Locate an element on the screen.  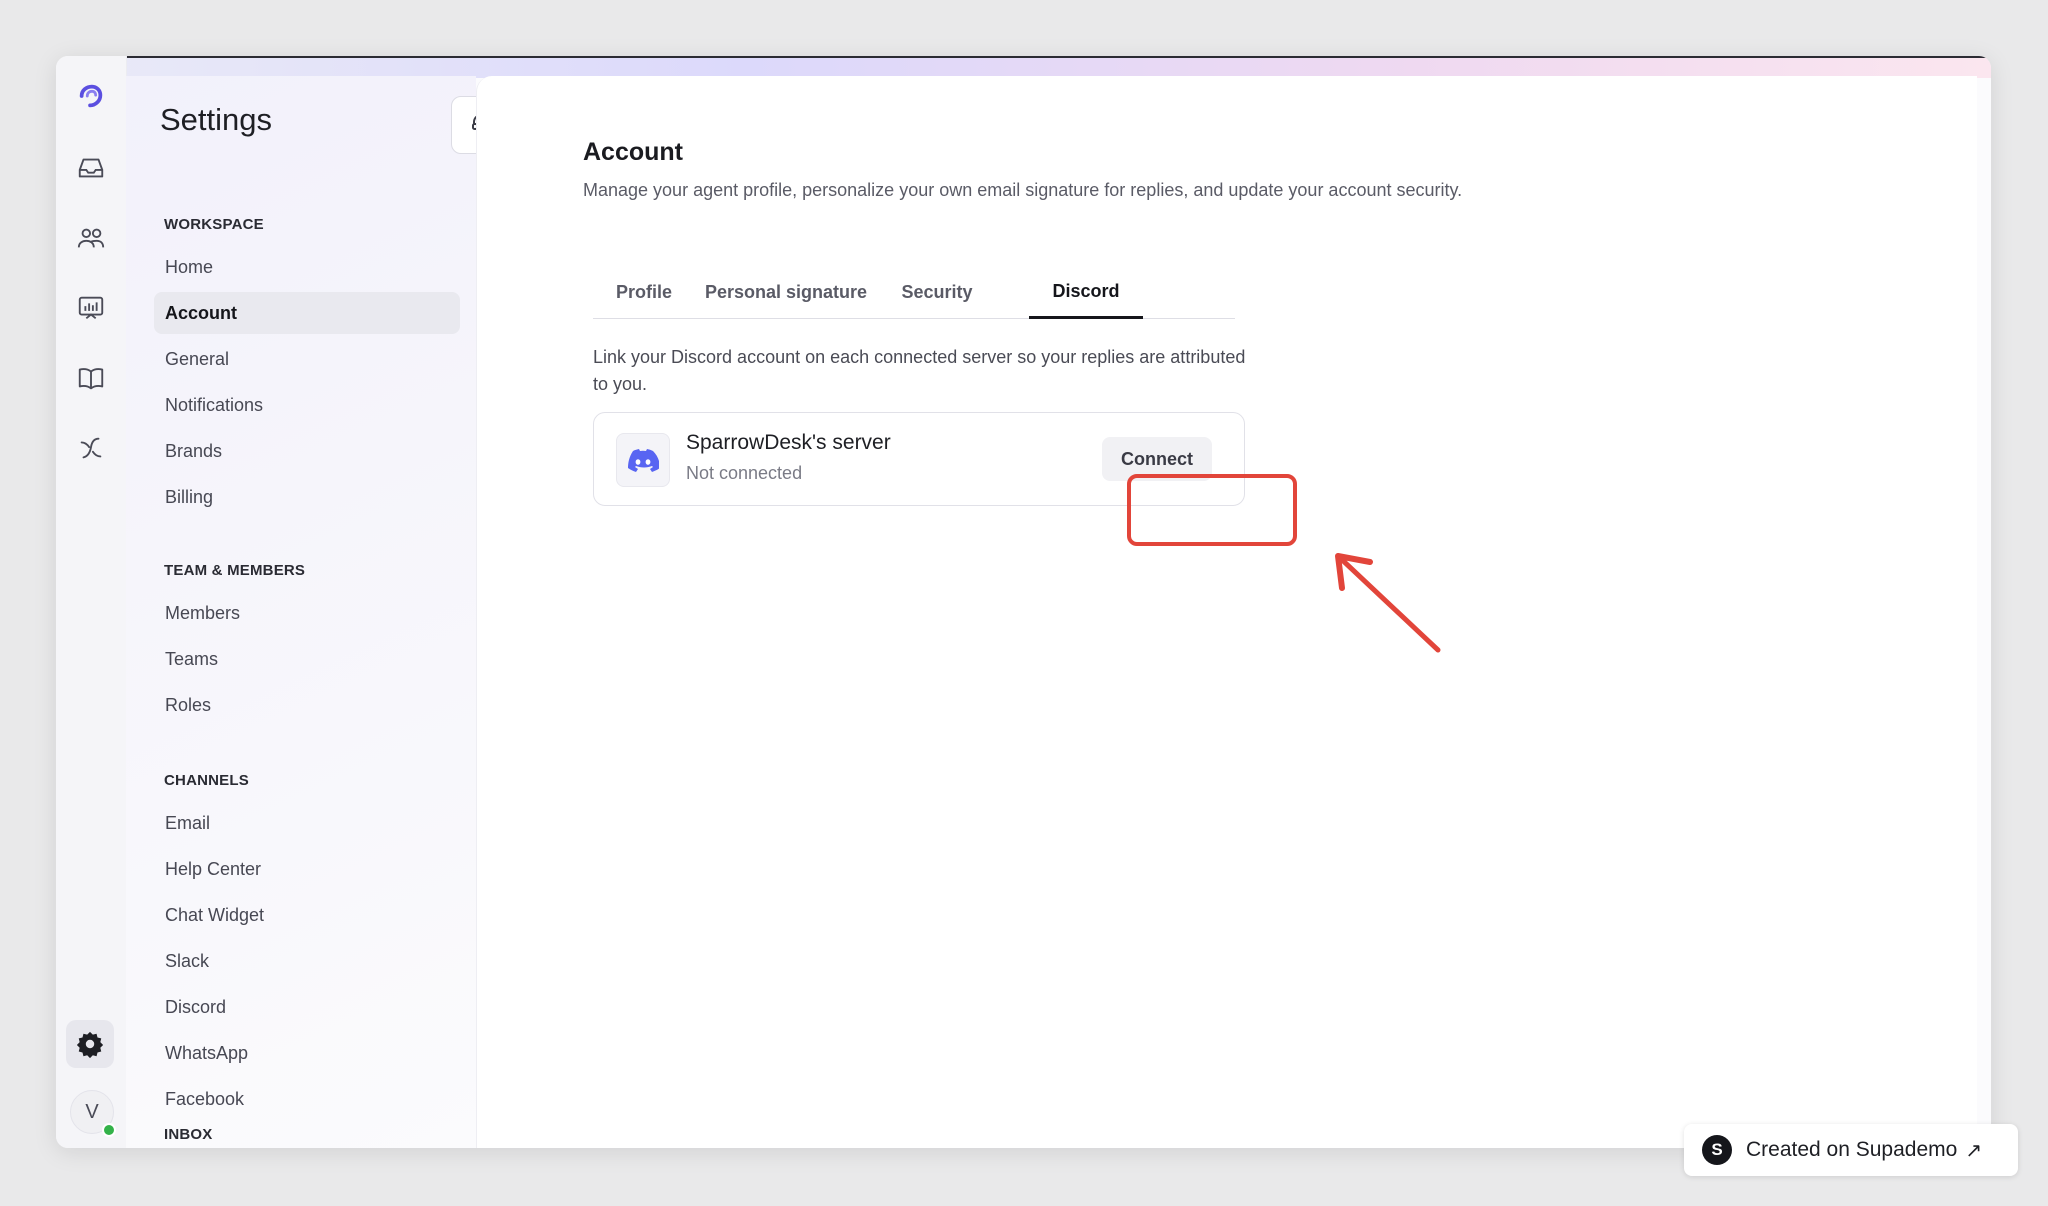
section-label-inbox: INBOX is located at coordinates (188, 1134).